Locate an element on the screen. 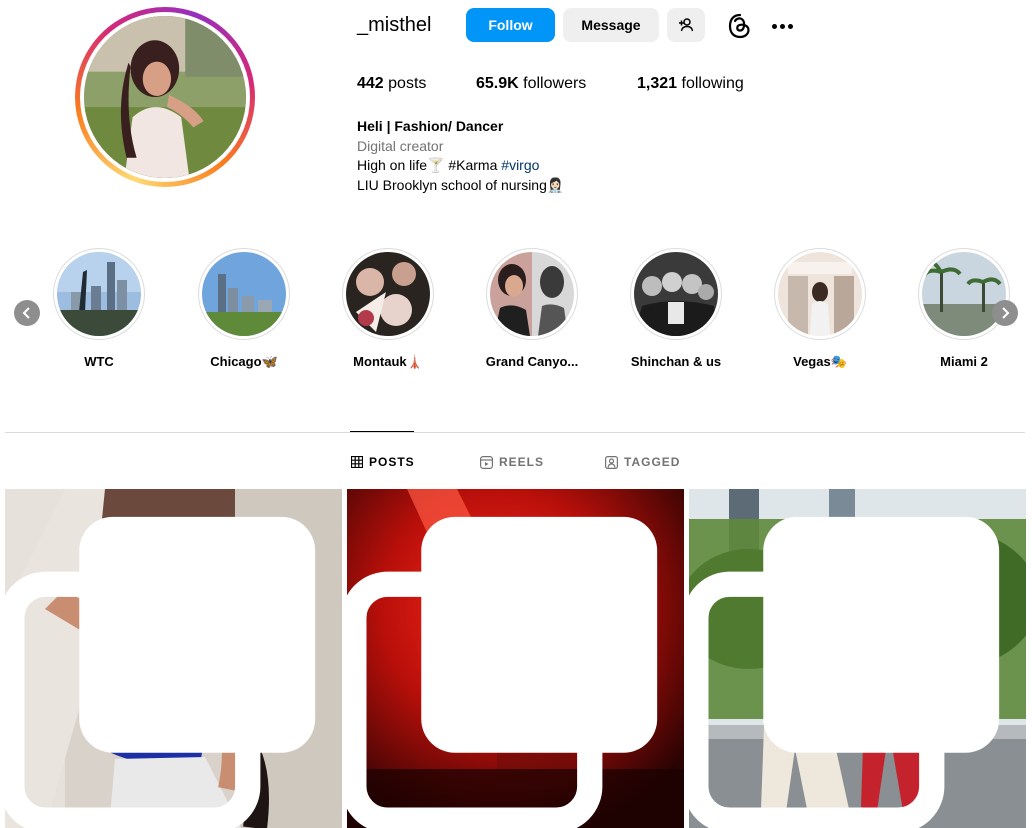 The image size is (1032, 828). posts-label: posts is located at coordinates (407, 83).